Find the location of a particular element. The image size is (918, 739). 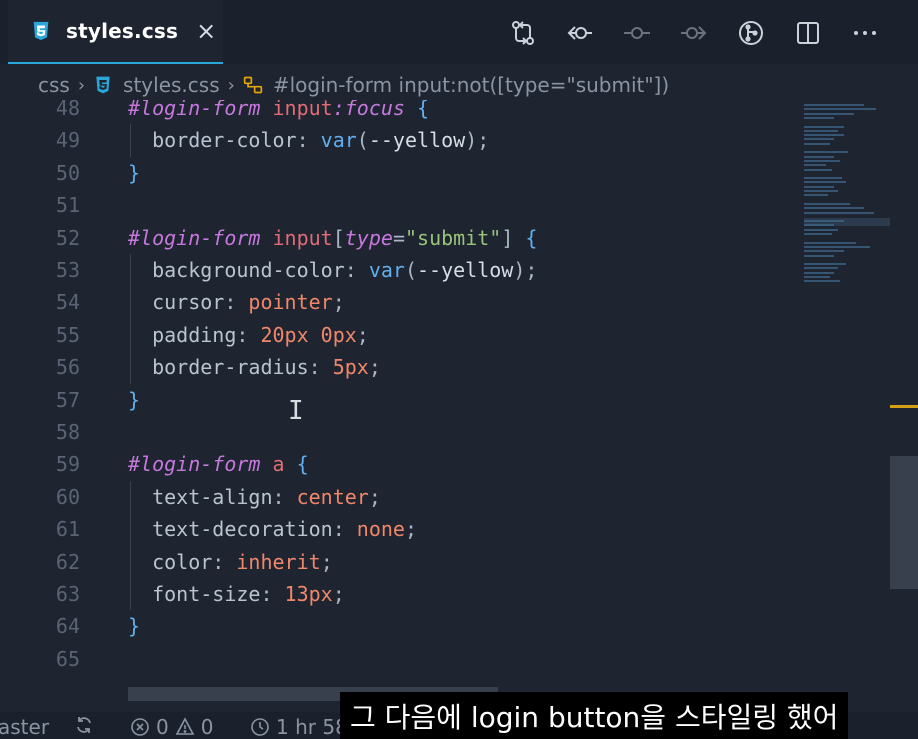

line-number: 50 is located at coordinates (67, 172).